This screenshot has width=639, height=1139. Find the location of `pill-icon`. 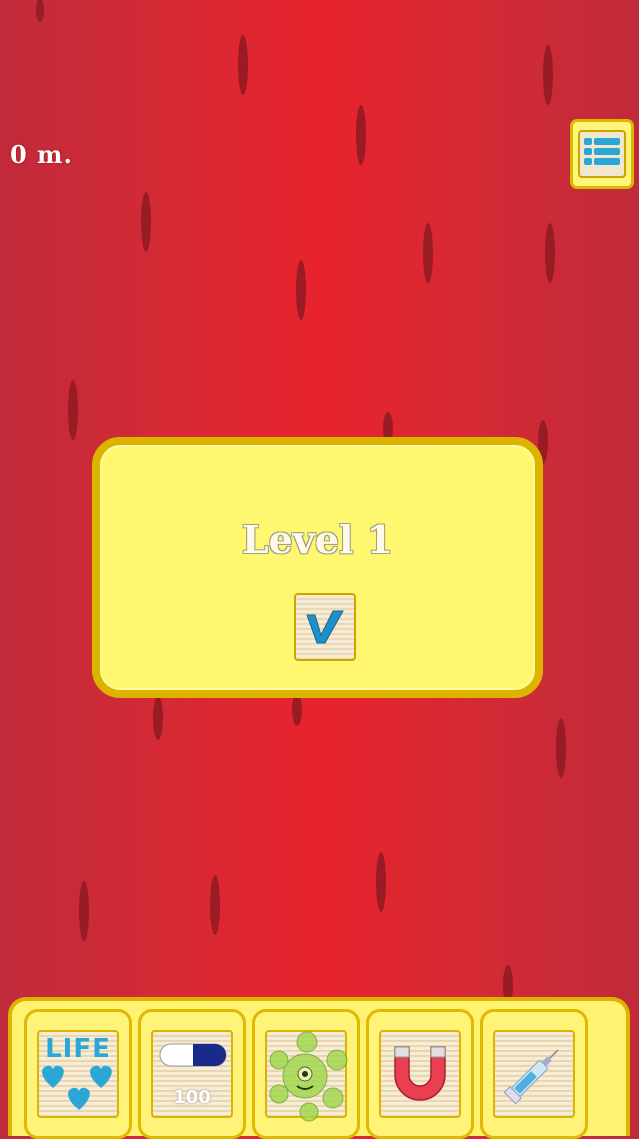

pill-icon is located at coordinates (193, 1055).